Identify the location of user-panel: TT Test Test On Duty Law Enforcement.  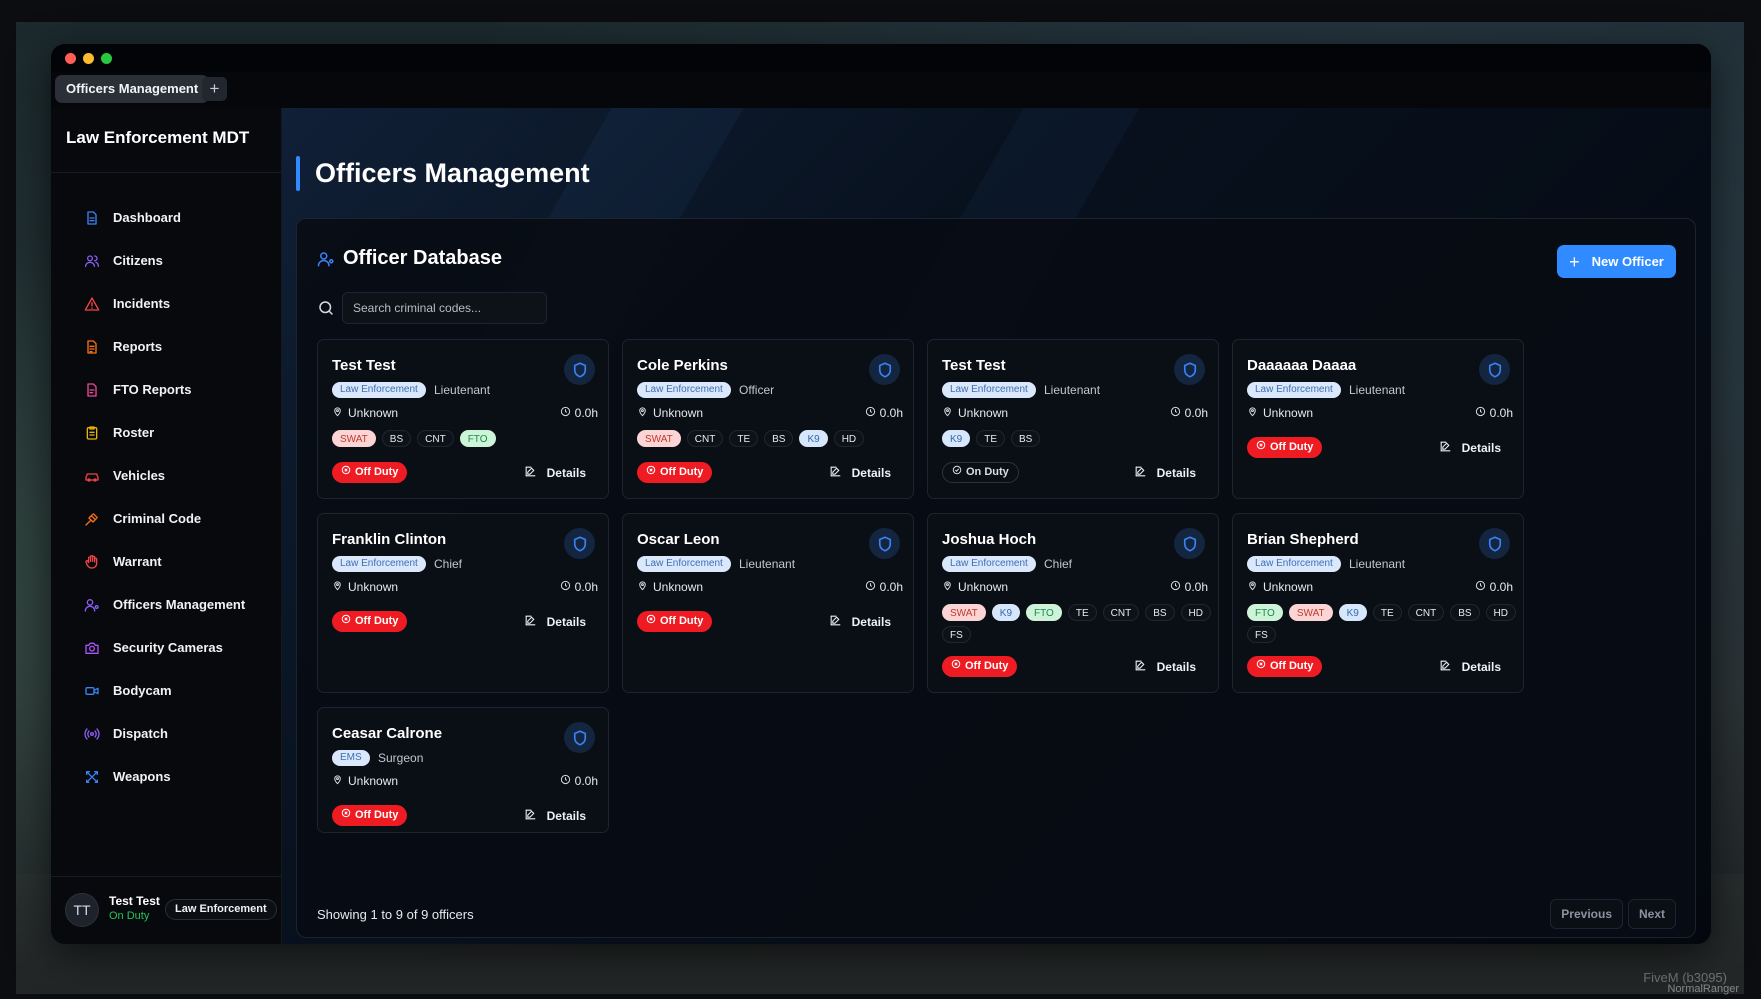
(166, 910).